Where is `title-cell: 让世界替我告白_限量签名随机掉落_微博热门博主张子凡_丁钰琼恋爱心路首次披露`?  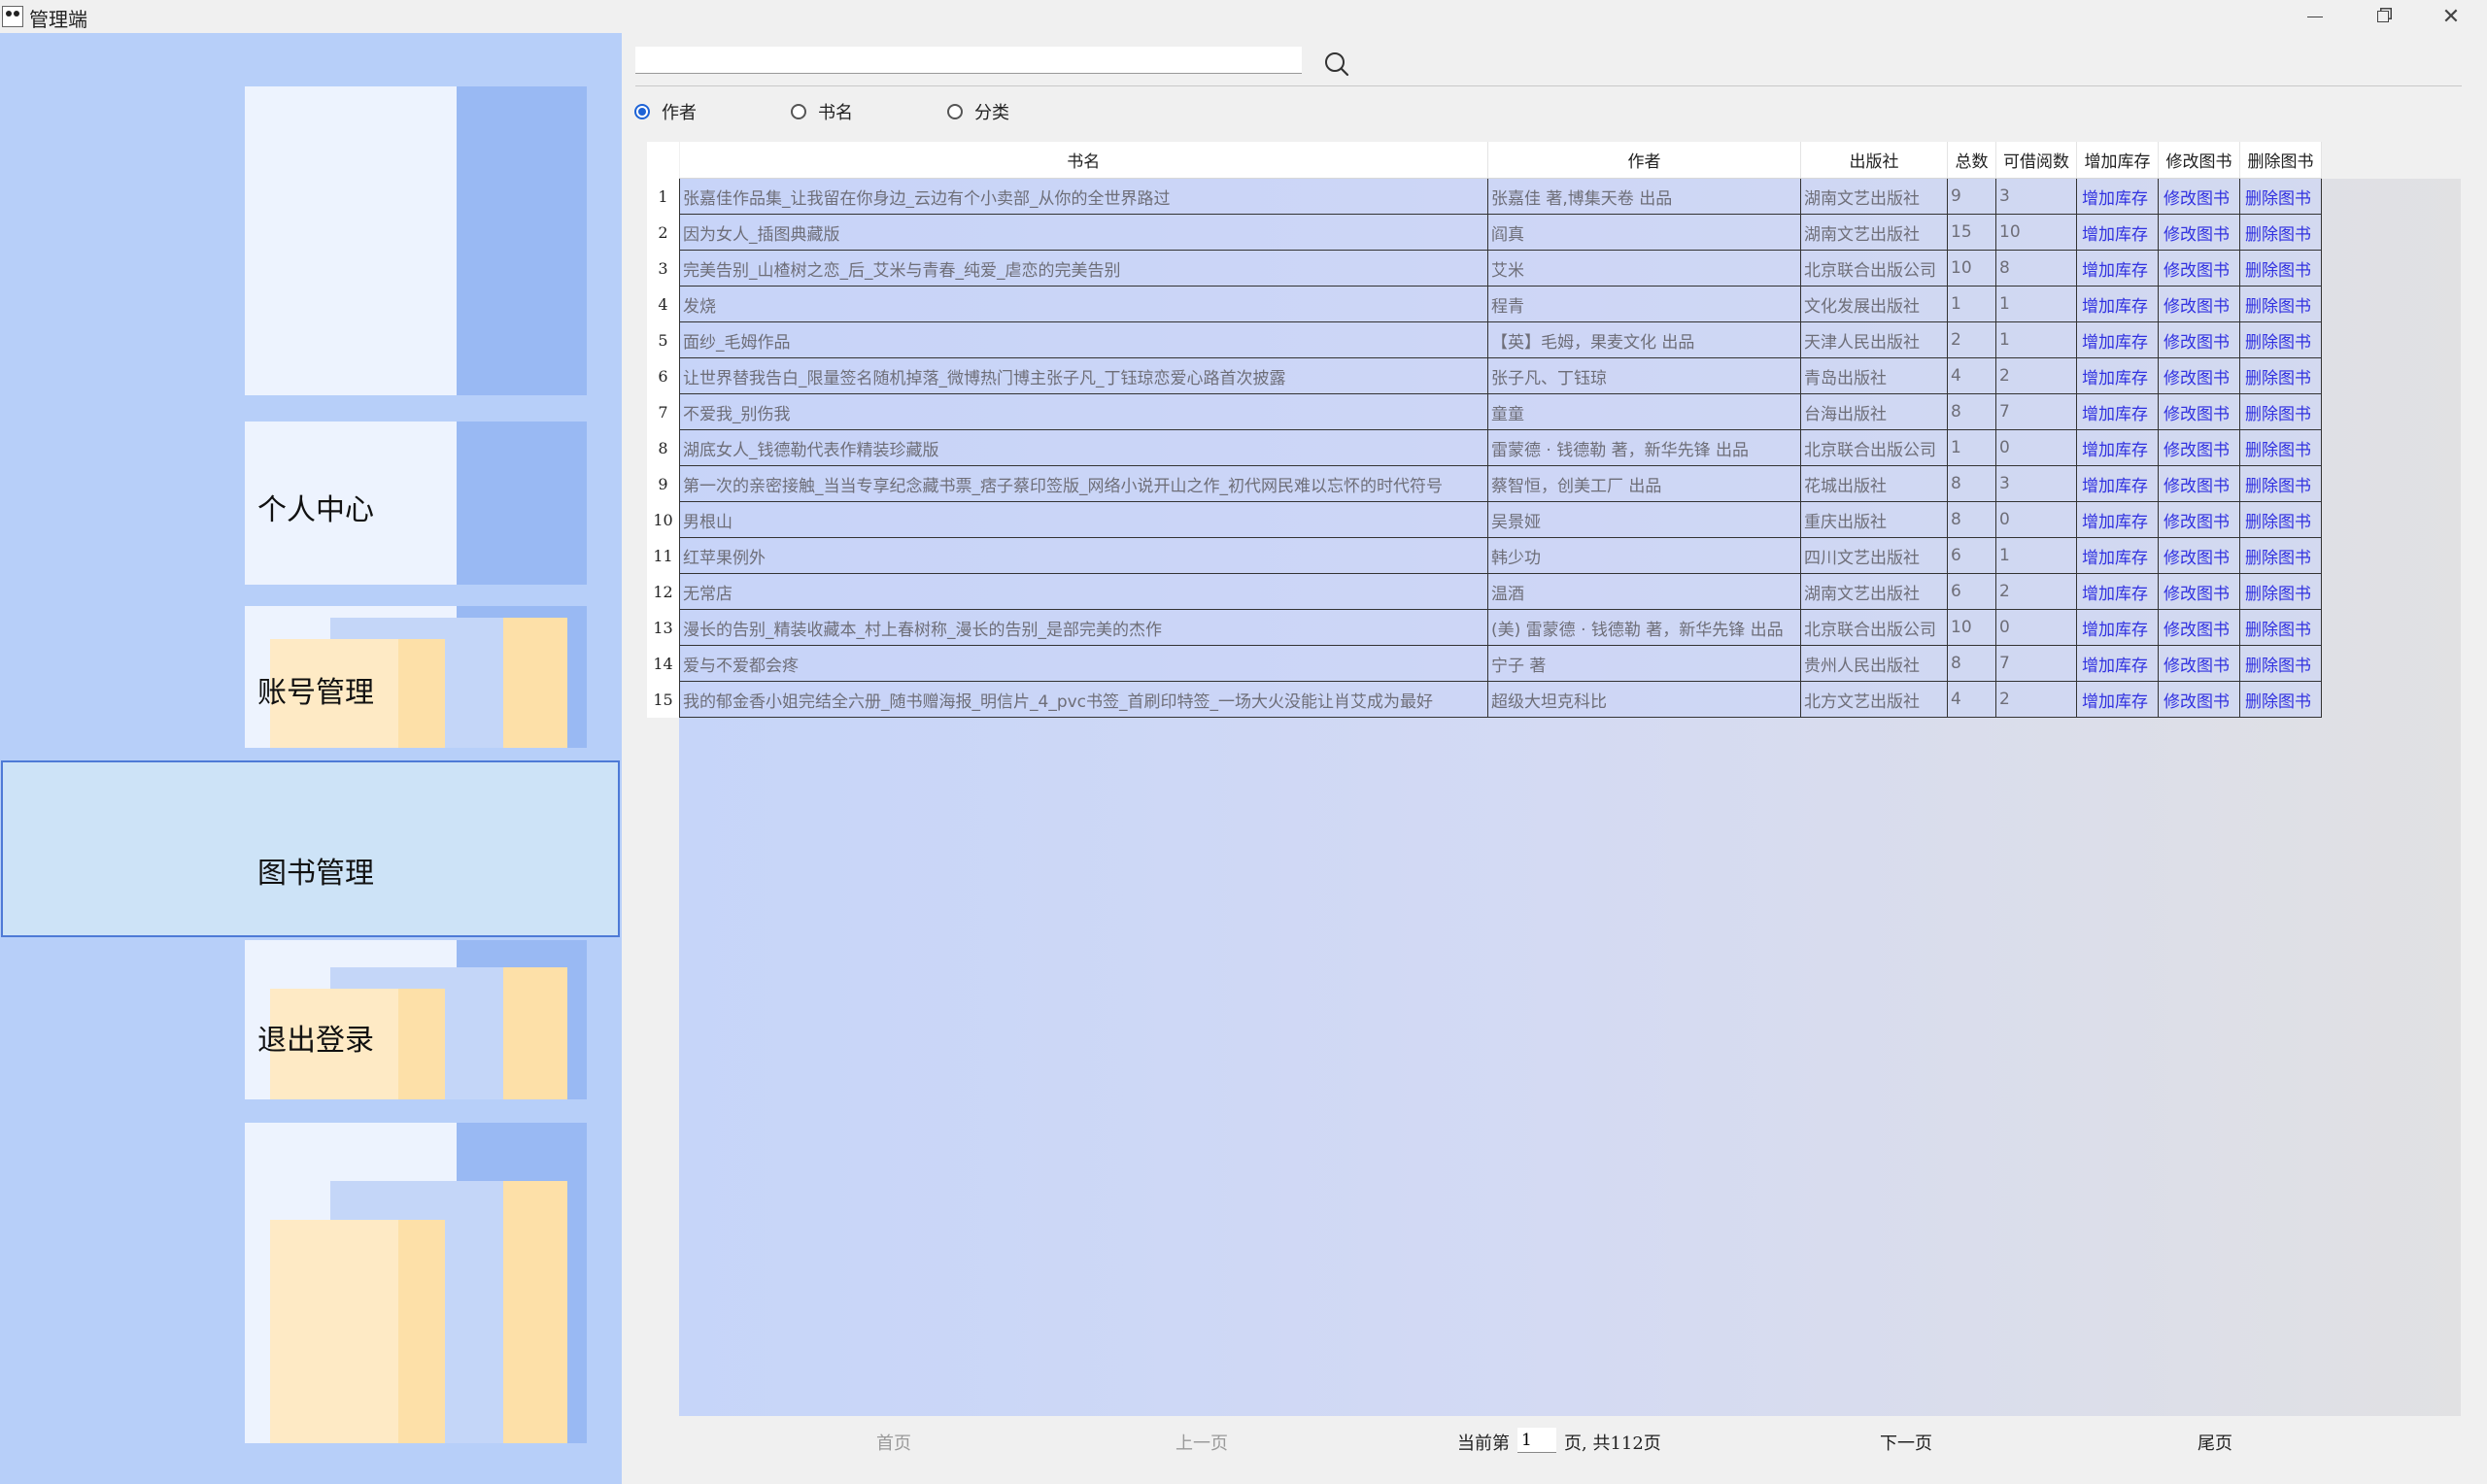
title-cell: 让世界替我告白_限量签名随机掉落_微博热门博主张子凡_丁钰琼恋爱心路首次披露 is located at coordinates (1083, 375).